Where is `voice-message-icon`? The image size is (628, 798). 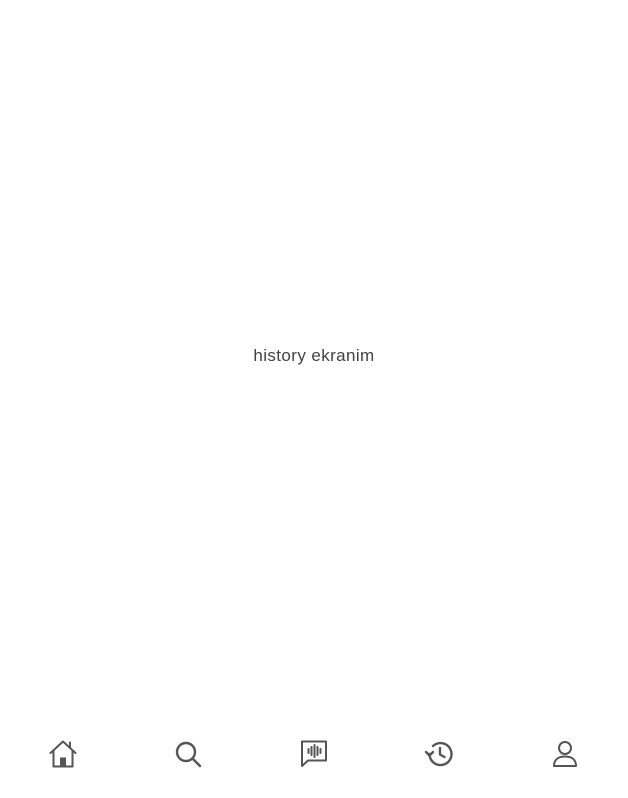
voice-message-icon is located at coordinates (314, 754).